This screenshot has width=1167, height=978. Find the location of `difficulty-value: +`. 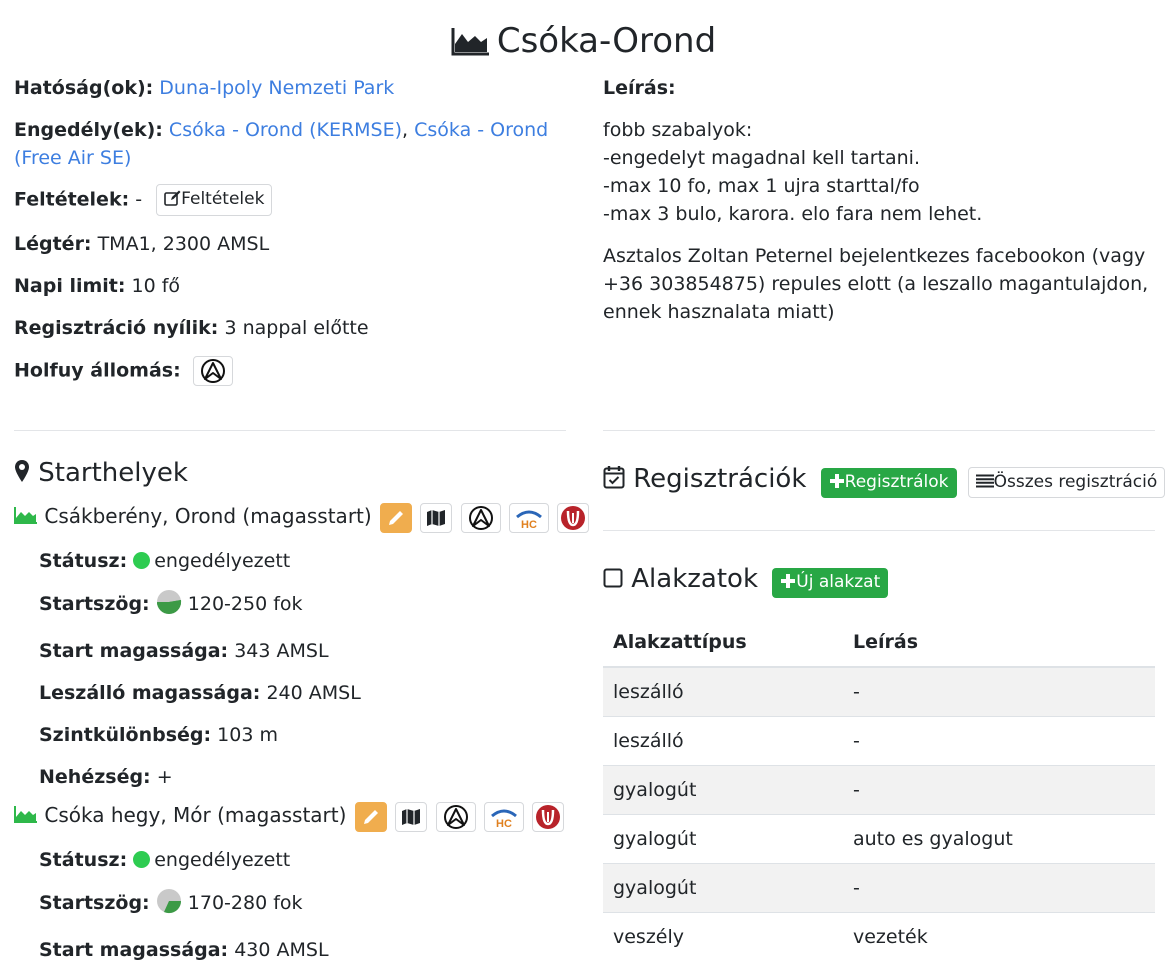

difficulty-value: + is located at coordinates (164, 777).